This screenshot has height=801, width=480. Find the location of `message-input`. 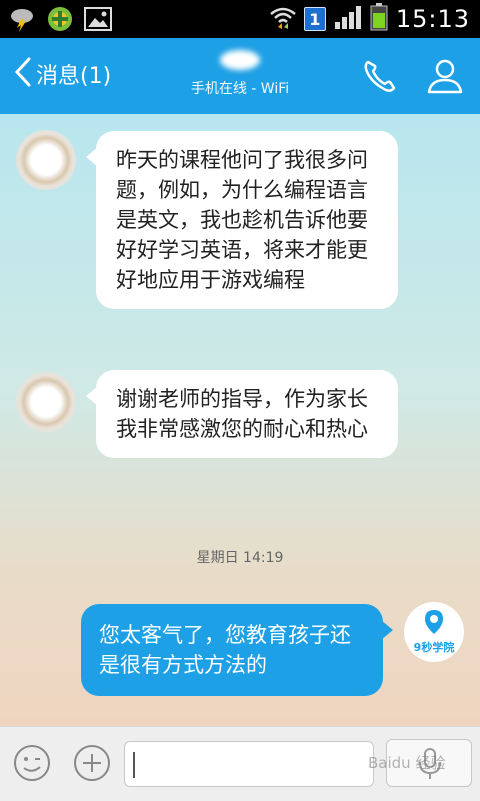

message-input is located at coordinates (249, 764).